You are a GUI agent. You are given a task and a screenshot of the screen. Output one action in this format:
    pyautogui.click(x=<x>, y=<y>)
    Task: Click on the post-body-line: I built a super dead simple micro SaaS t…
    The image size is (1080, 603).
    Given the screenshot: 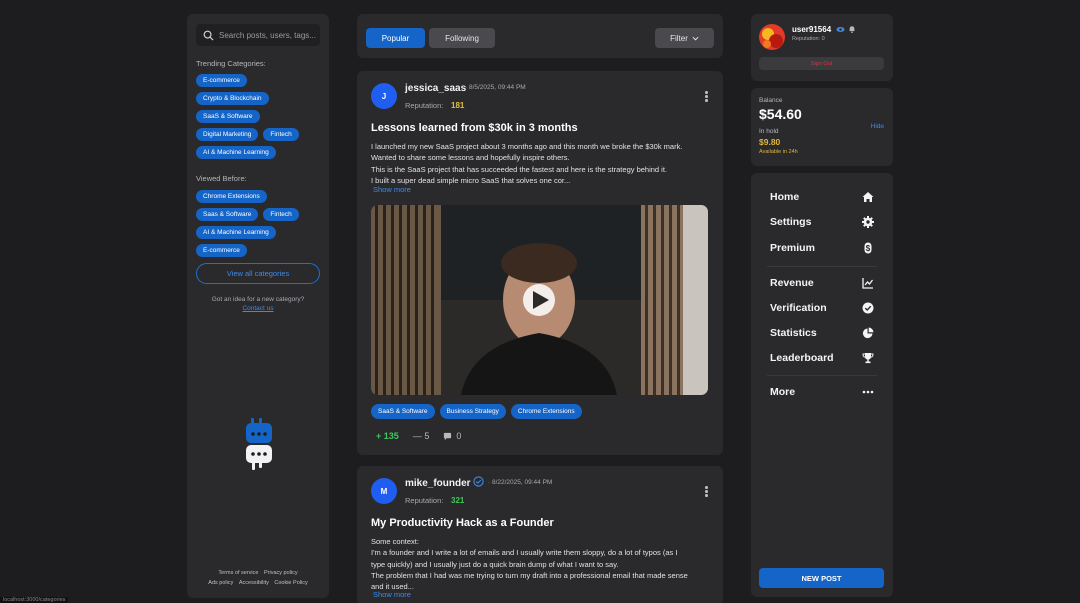 What is the action you would take?
    pyautogui.click(x=471, y=180)
    